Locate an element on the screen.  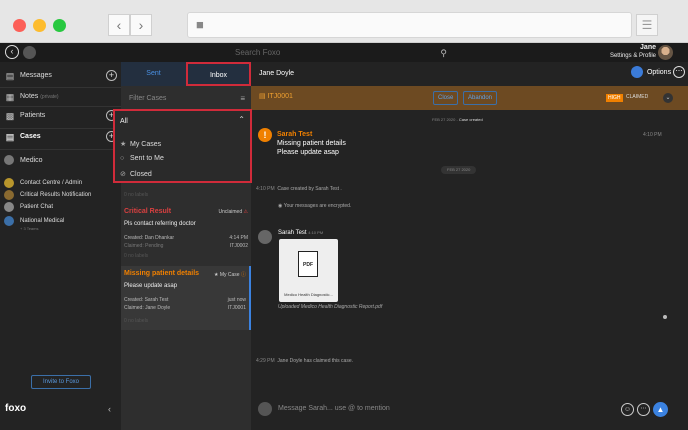
case-description: Pls contact referring doctor is located at coordinates (160, 224).